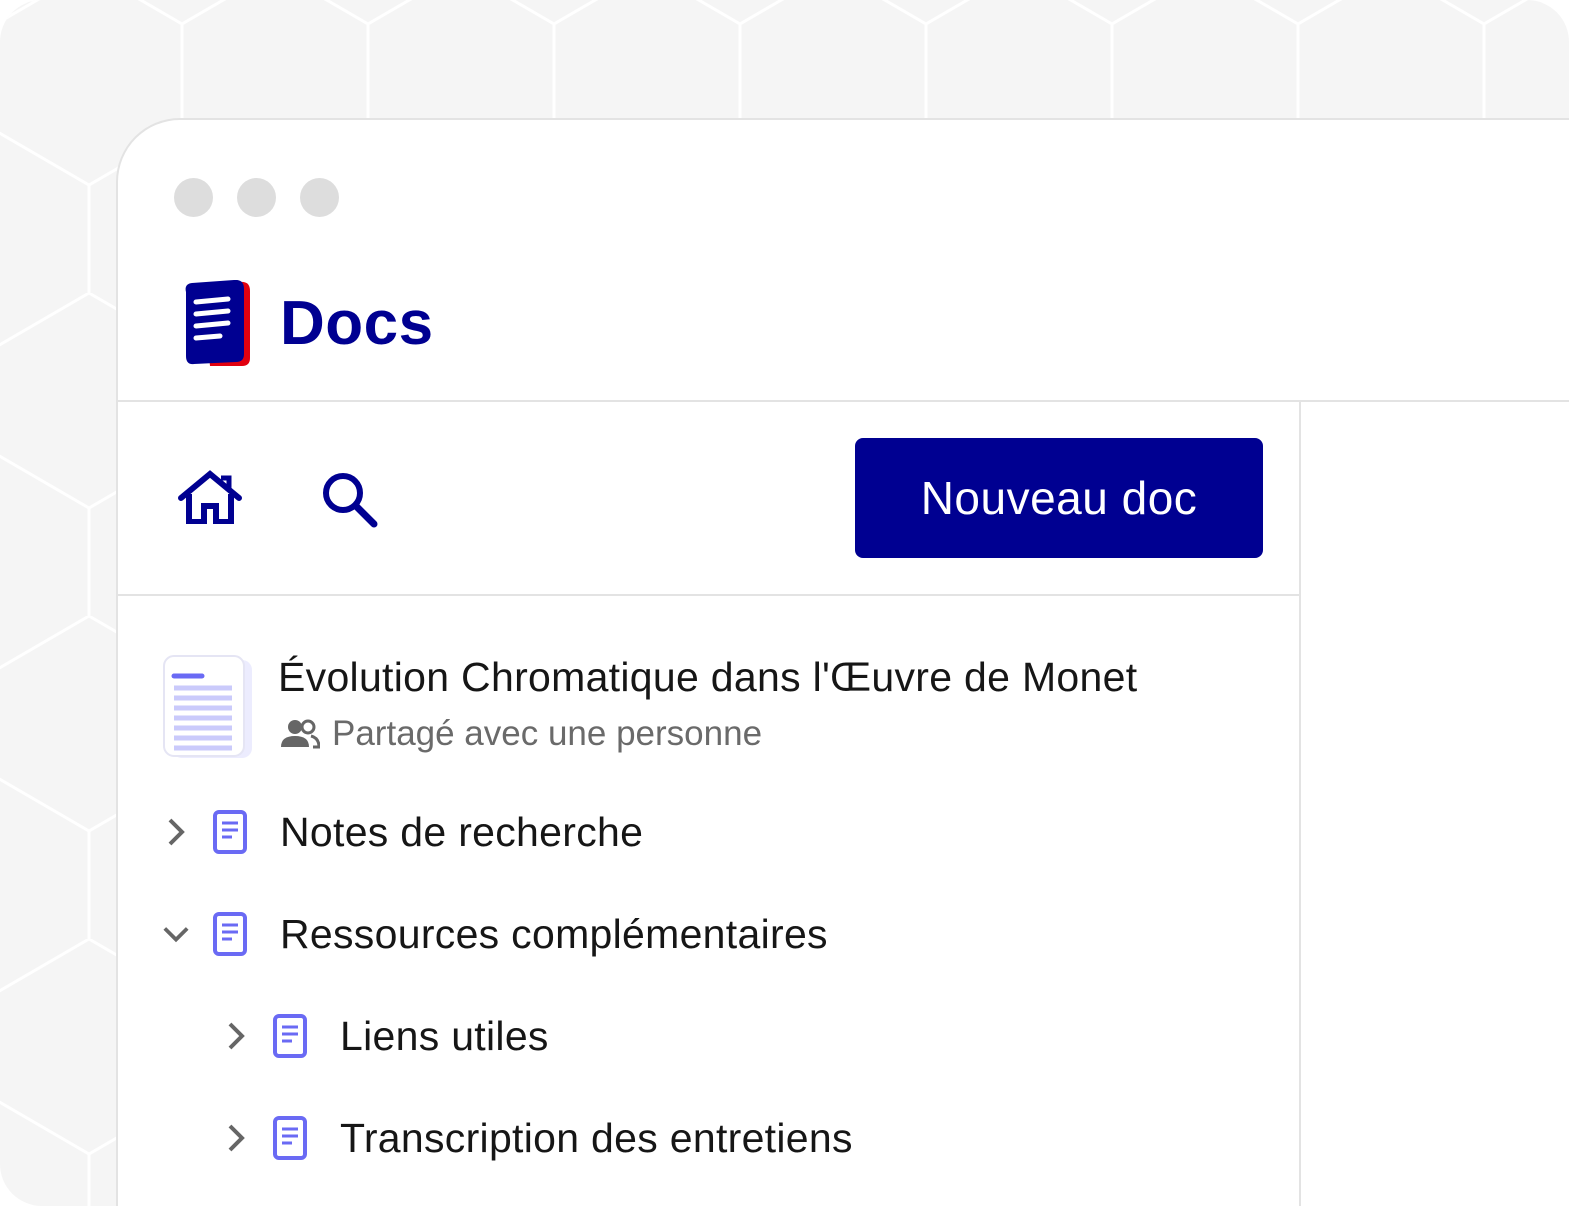  Describe the element at coordinates (176, 934) in the screenshot. I see `chevron-down-icon` at that location.